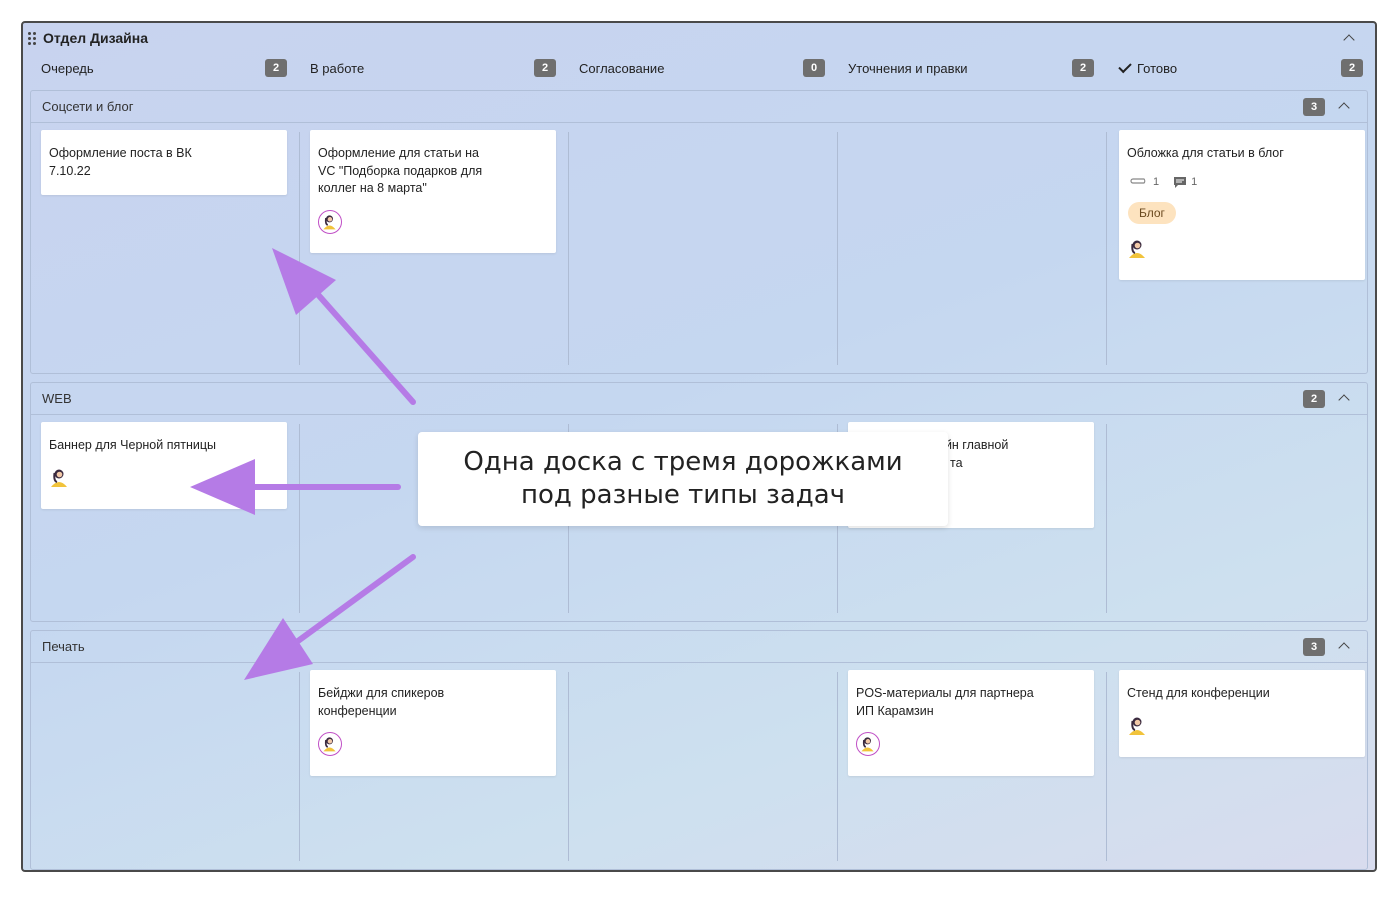 The image size is (1400, 899). Describe the element at coordinates (164, 68) in the screenshot. I see `column-header-queue: Очередь 2` at that location.